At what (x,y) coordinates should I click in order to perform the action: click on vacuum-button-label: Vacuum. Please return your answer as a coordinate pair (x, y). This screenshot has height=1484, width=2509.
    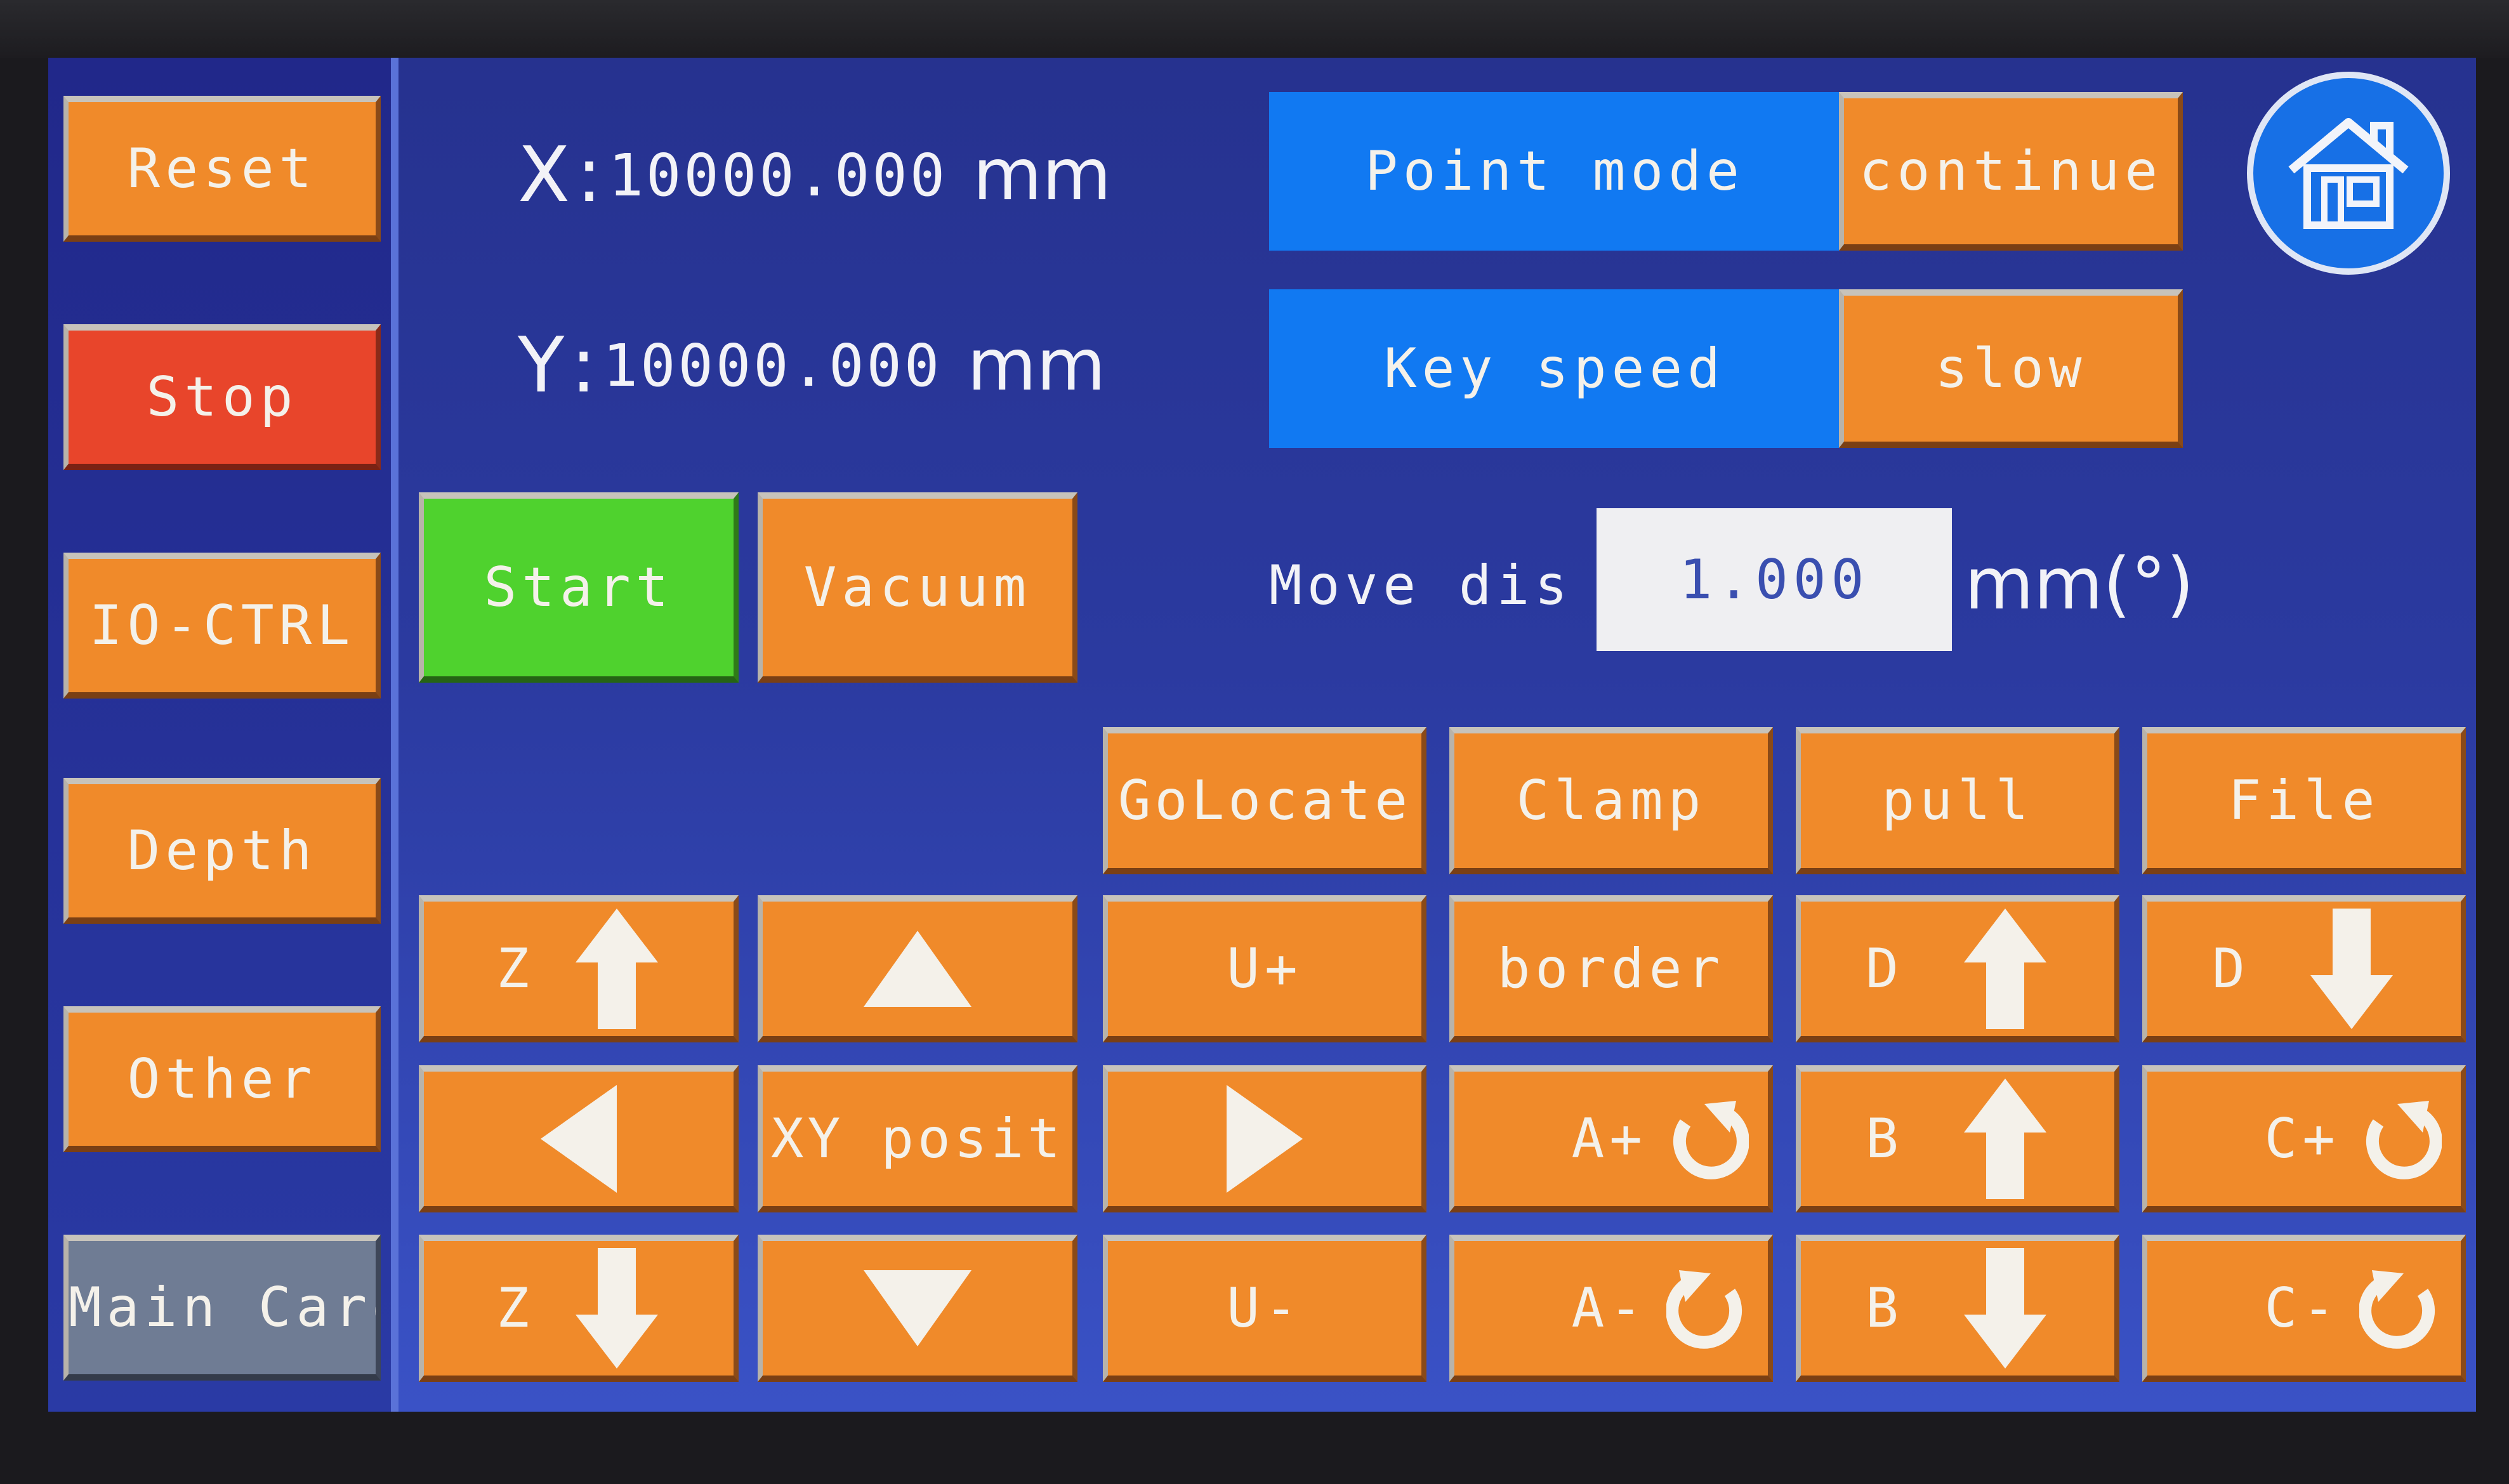
    Looking at the image, I should click on (917, 587).